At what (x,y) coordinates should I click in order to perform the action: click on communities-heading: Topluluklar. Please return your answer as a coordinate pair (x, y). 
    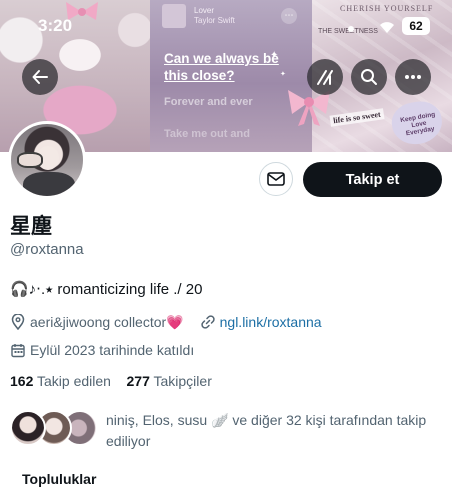
    Looking at the image, I should click on (59, 479).